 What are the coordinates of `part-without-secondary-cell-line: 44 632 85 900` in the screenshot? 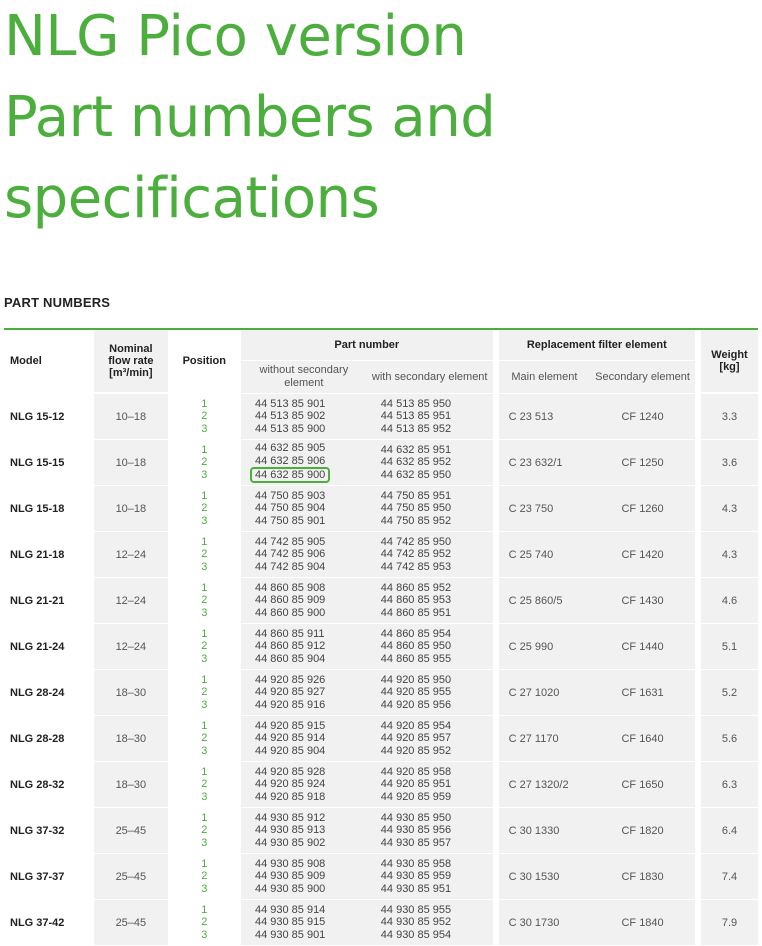 It's located at (308, 475).